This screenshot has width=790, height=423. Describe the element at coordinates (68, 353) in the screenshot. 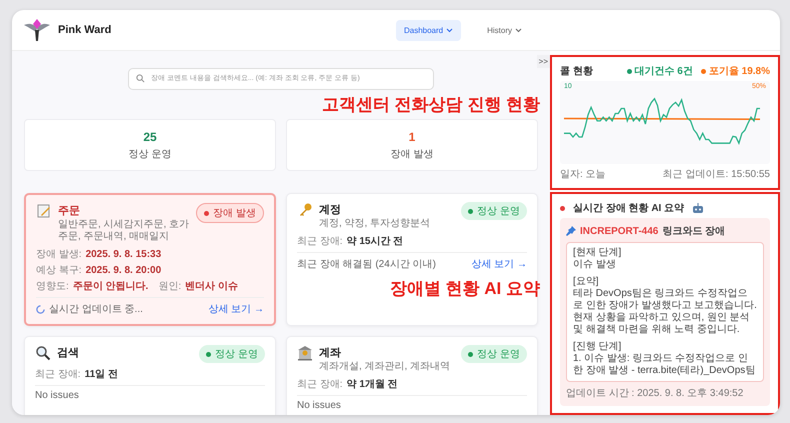

I see `service-name: 검색` at that location.